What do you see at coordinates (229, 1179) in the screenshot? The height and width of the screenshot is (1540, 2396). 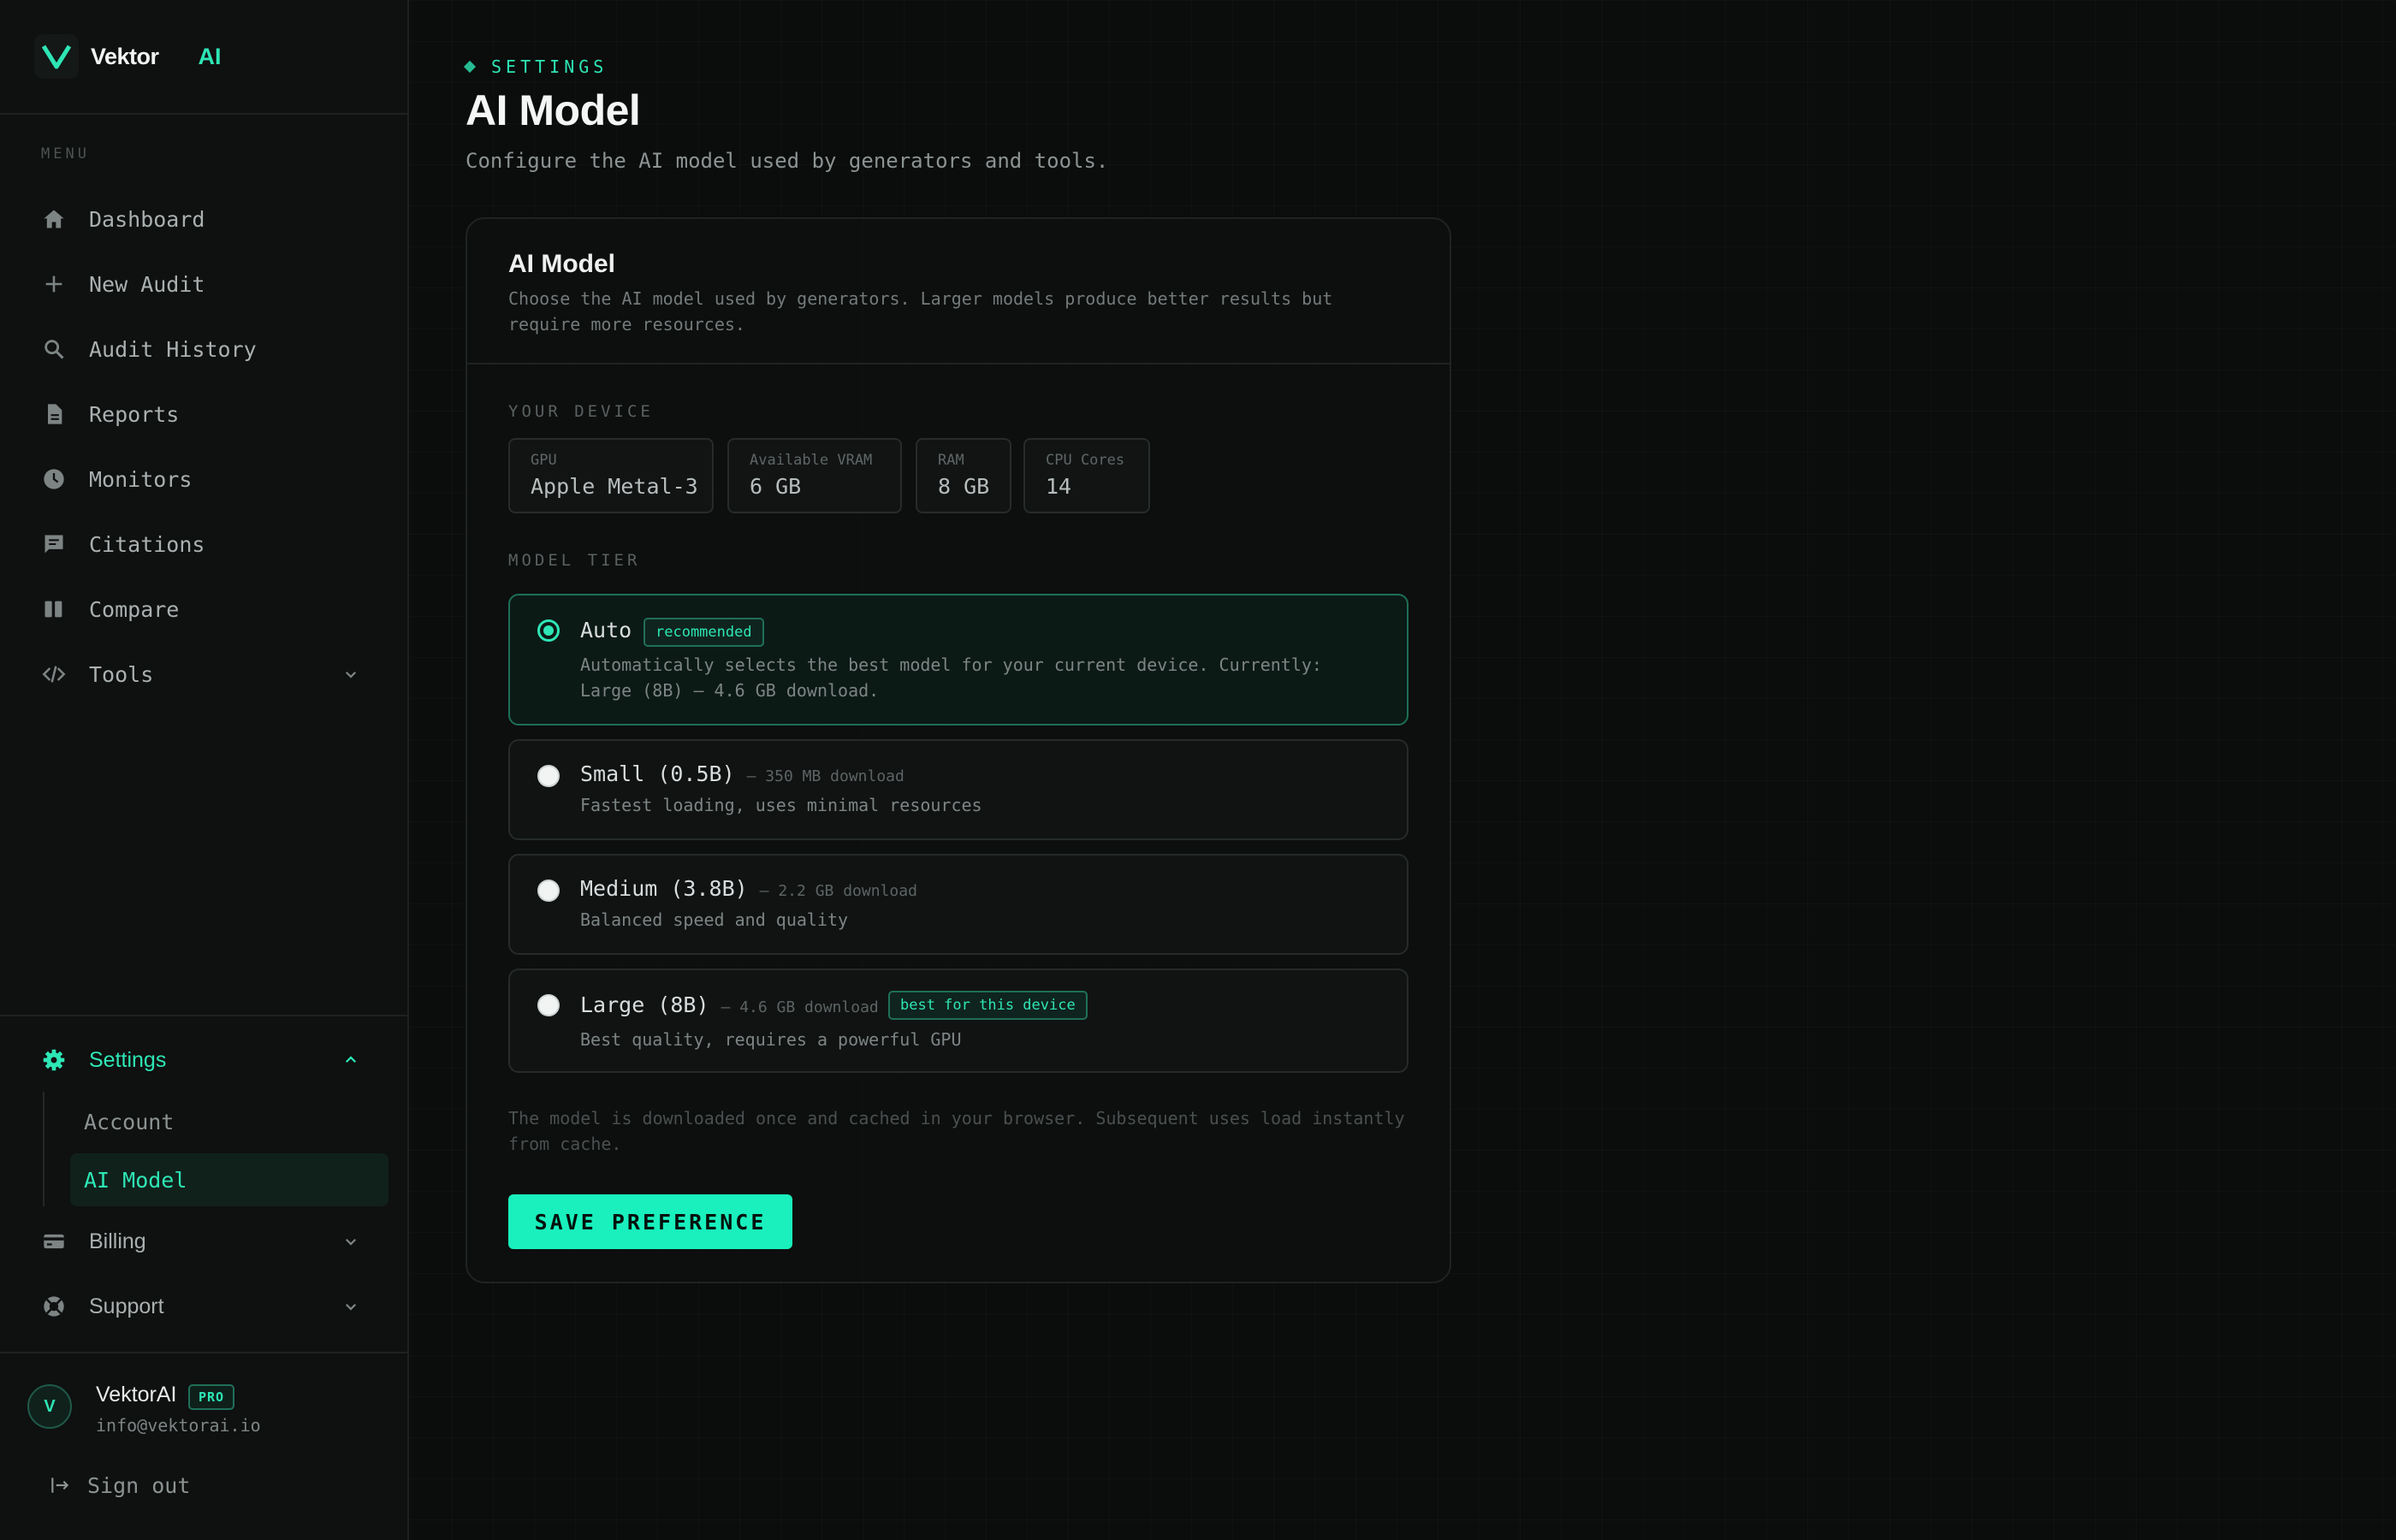 I see `sidebar-subitem-ai-model: AI Model` at bounding box center [229, 1179].